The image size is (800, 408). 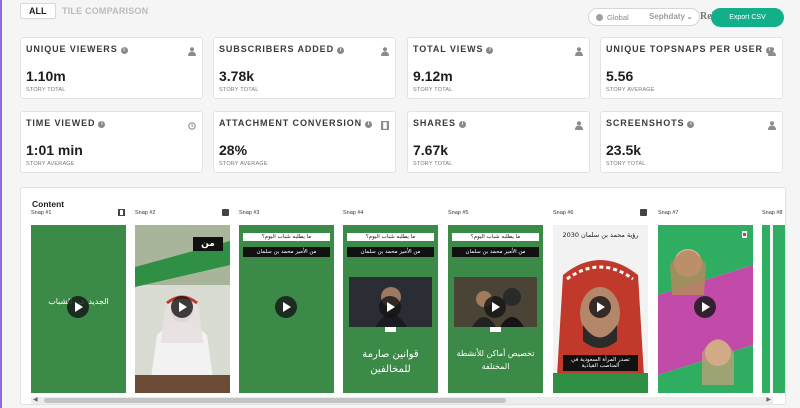 I want to click on snap-caption: تخصيص أماكن للأنشطة المختلفة, so click(x=495, y=360).